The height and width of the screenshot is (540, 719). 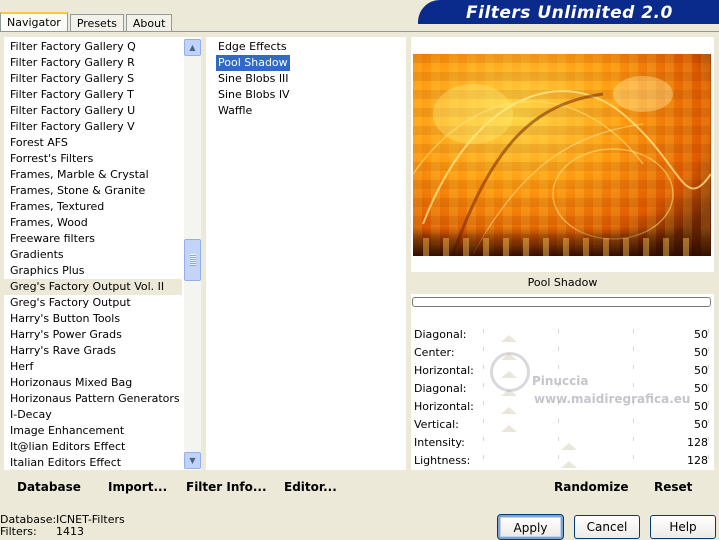 I want to click on filter-item: Waffle, so click(x=235, y=111).